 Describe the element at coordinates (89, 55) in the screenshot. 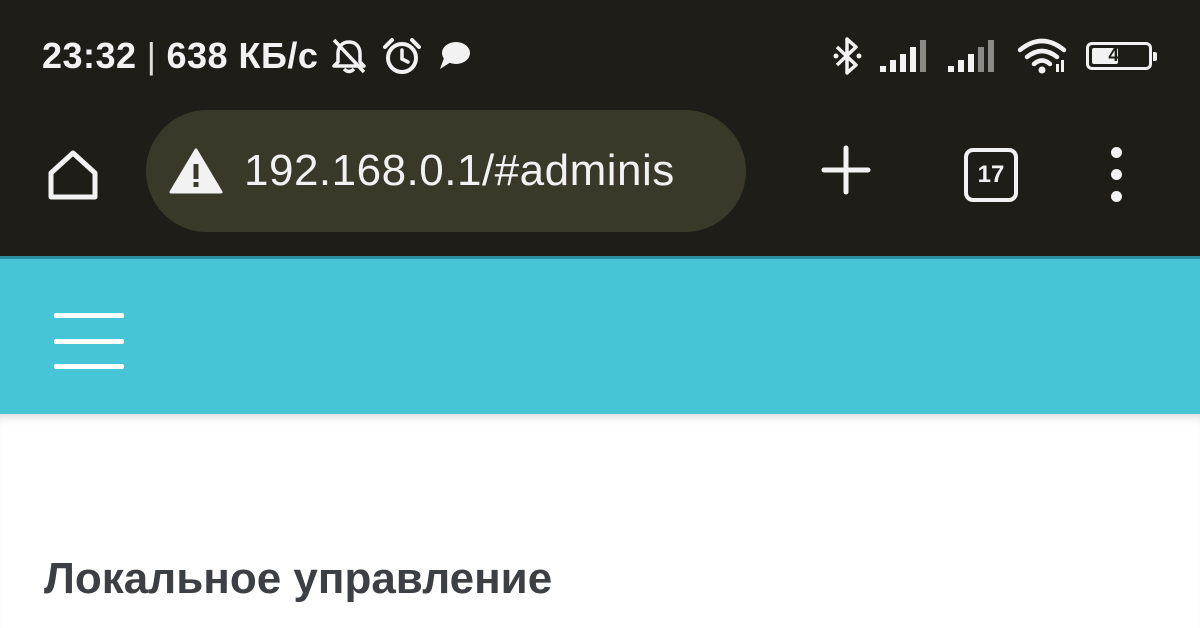

I see `status-time: 23:32` at that location.